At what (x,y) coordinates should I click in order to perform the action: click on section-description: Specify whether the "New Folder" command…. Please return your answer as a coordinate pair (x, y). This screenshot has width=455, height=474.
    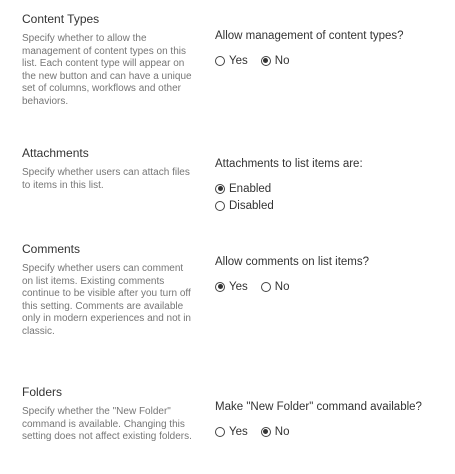
    Looking at the image, I should click on (107, 424).